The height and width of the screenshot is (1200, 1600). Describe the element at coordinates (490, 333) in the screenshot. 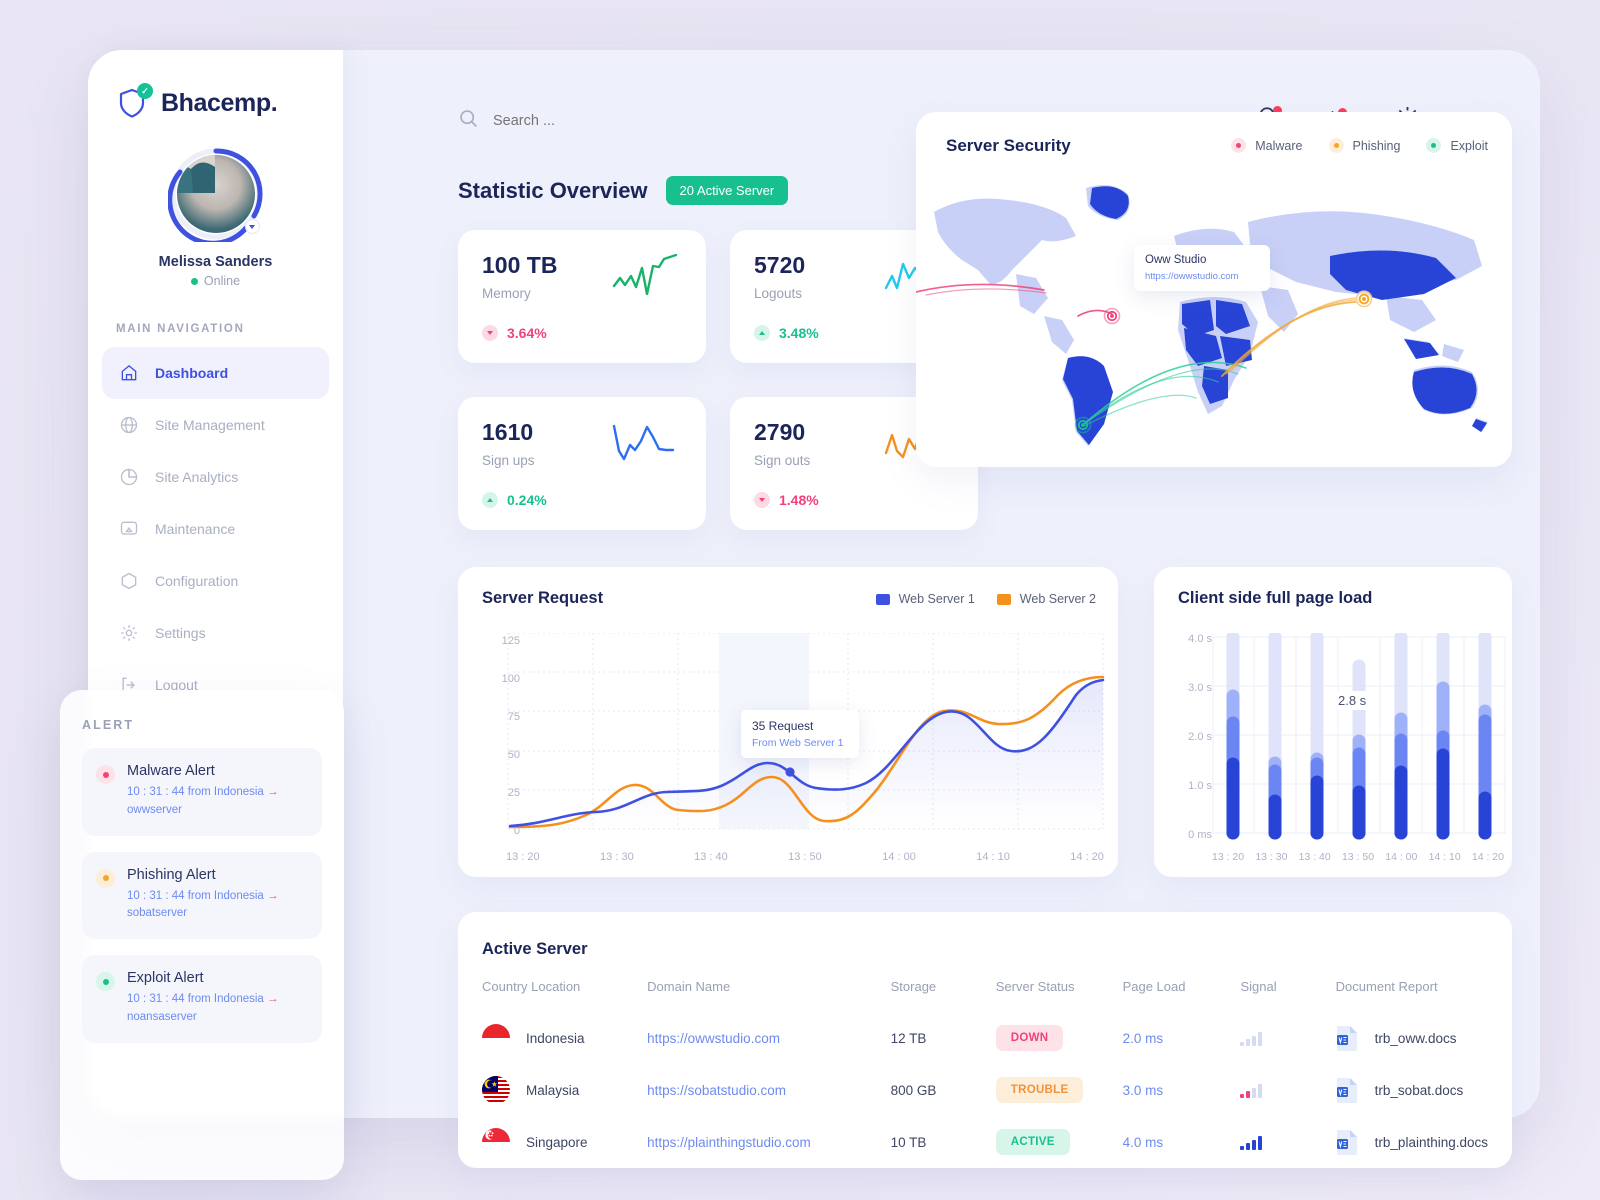

I see `arrow-down-icon` at that location.